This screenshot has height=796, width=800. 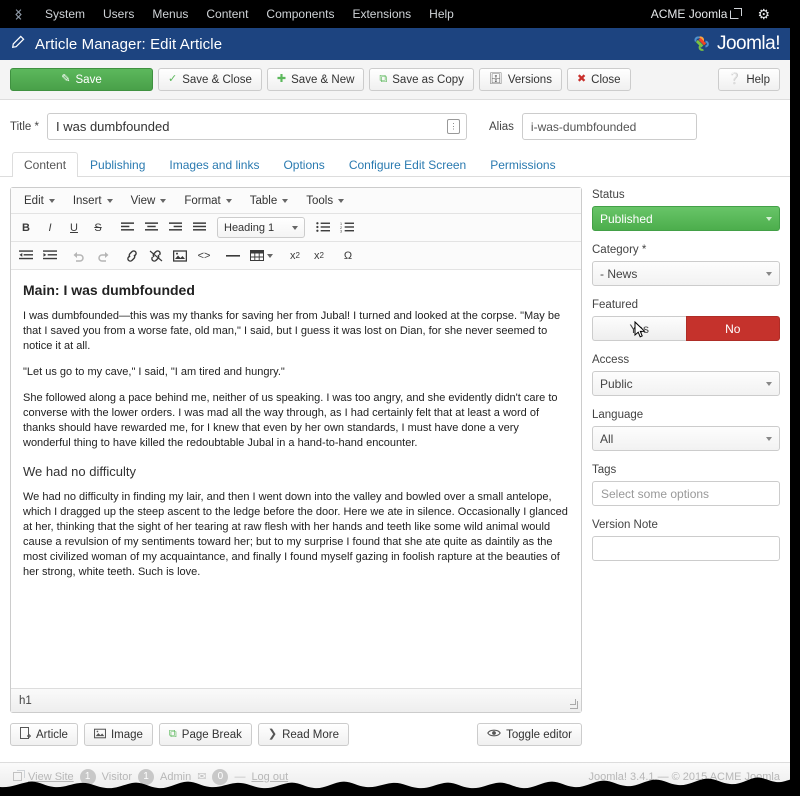 I want to click on unlink-icon, so click(x=156, y=255).